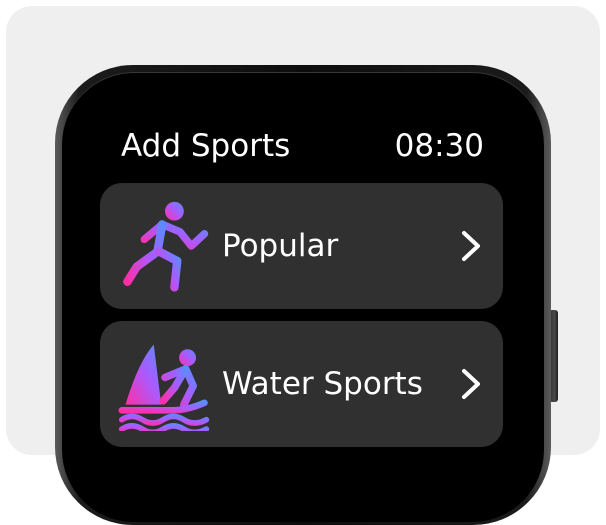 The height and width of the screenshot is (525, 606). Describe the element at coordinates (439, 146) in the screenshot. I see `clock-time: 08:30` at that location.